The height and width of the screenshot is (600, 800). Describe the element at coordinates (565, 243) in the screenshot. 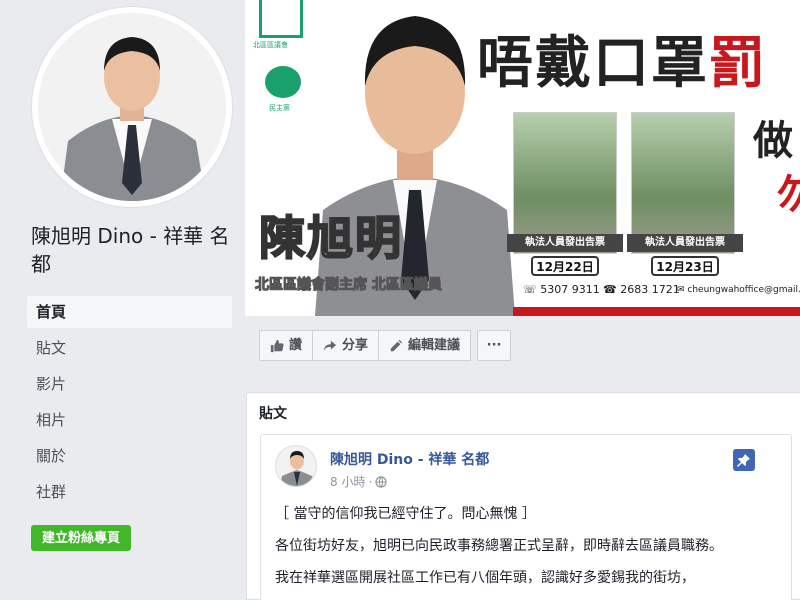

I see `photo-label-1: 執法人員發出告票` at that location.